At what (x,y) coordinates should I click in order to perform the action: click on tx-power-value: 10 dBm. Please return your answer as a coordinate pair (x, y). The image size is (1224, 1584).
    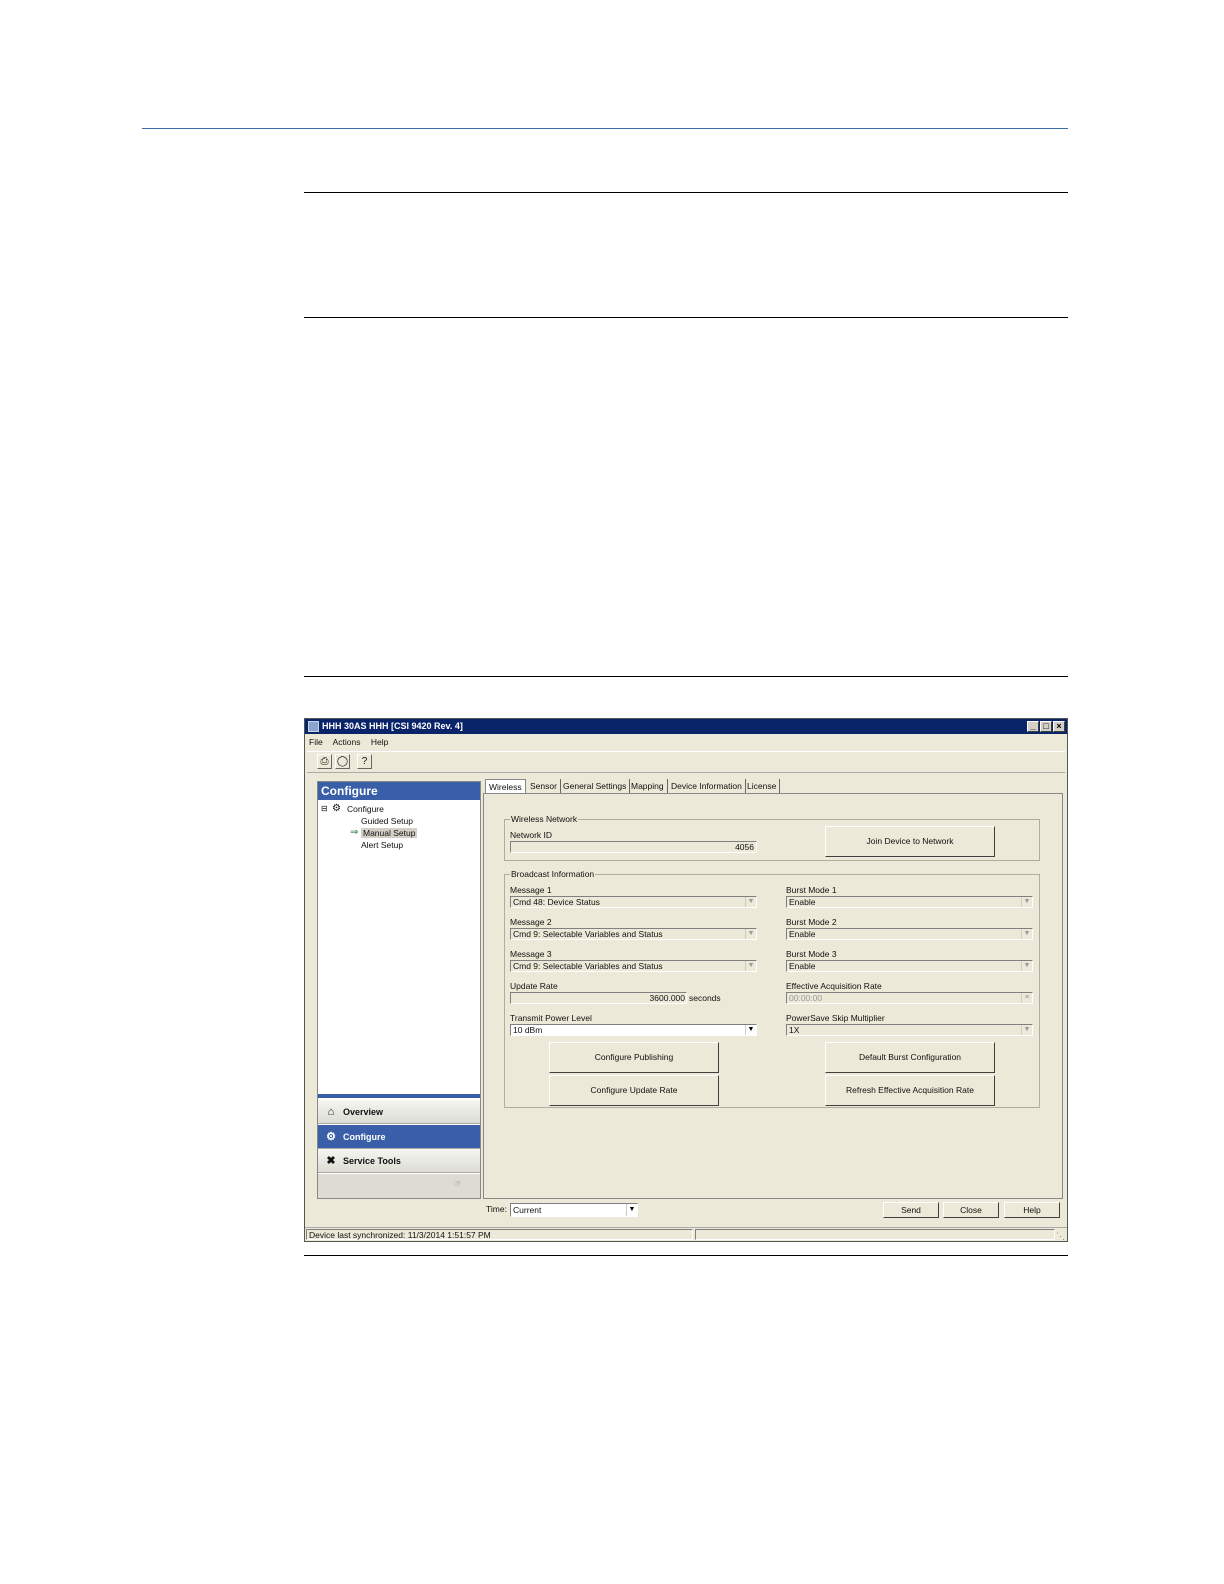
    Looking at the image, I should click on (528, 1030).